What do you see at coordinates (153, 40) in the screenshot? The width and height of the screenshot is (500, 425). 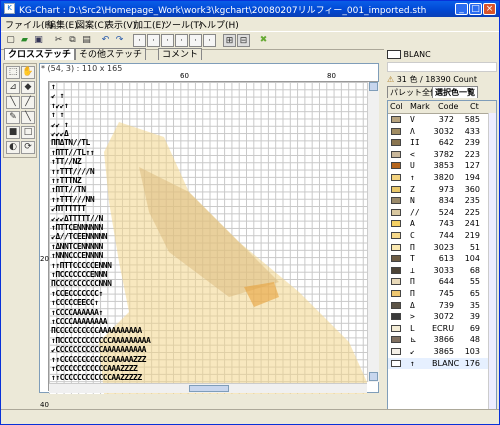 I see `zoom-2-icon: ·` at bounding box center [153, 40].